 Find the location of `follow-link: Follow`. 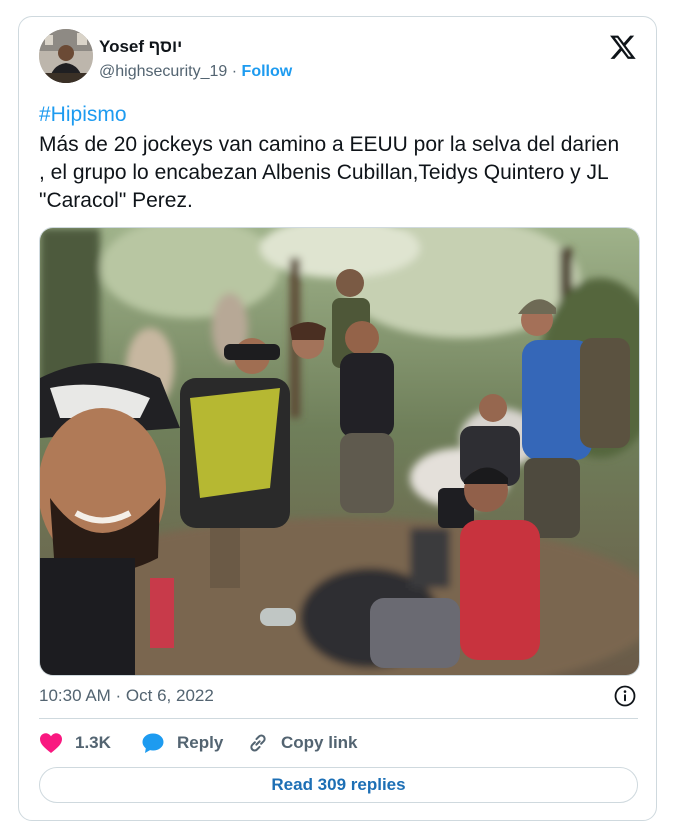

follow-link: Follow is located at coordinates (267, 71).